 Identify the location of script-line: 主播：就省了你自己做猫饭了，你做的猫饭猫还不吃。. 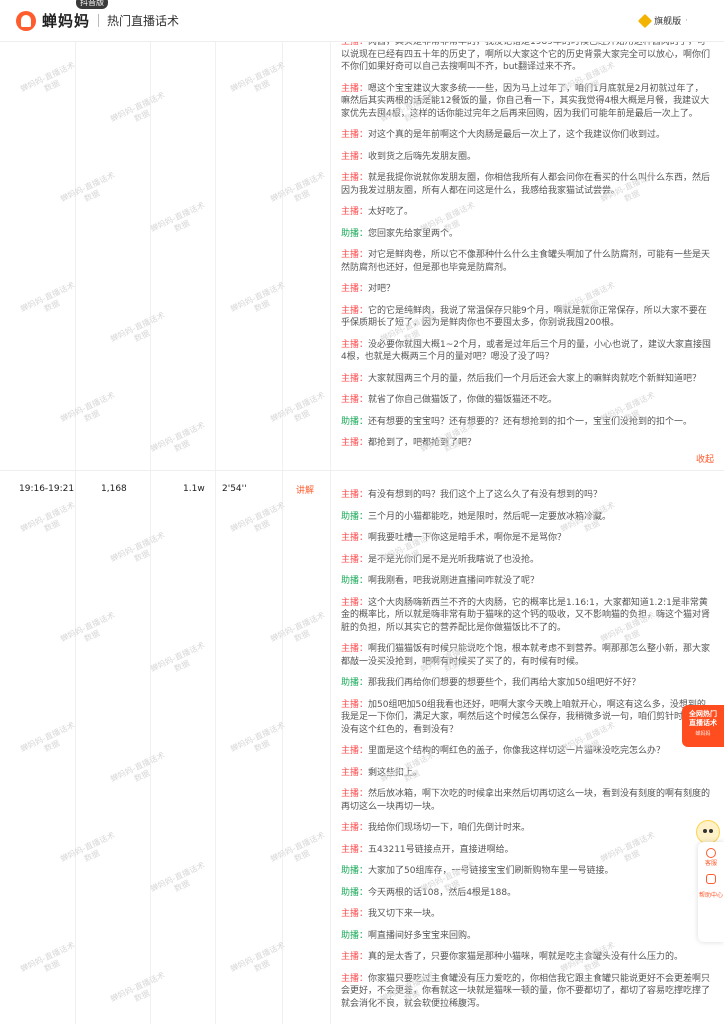
(526, 400).